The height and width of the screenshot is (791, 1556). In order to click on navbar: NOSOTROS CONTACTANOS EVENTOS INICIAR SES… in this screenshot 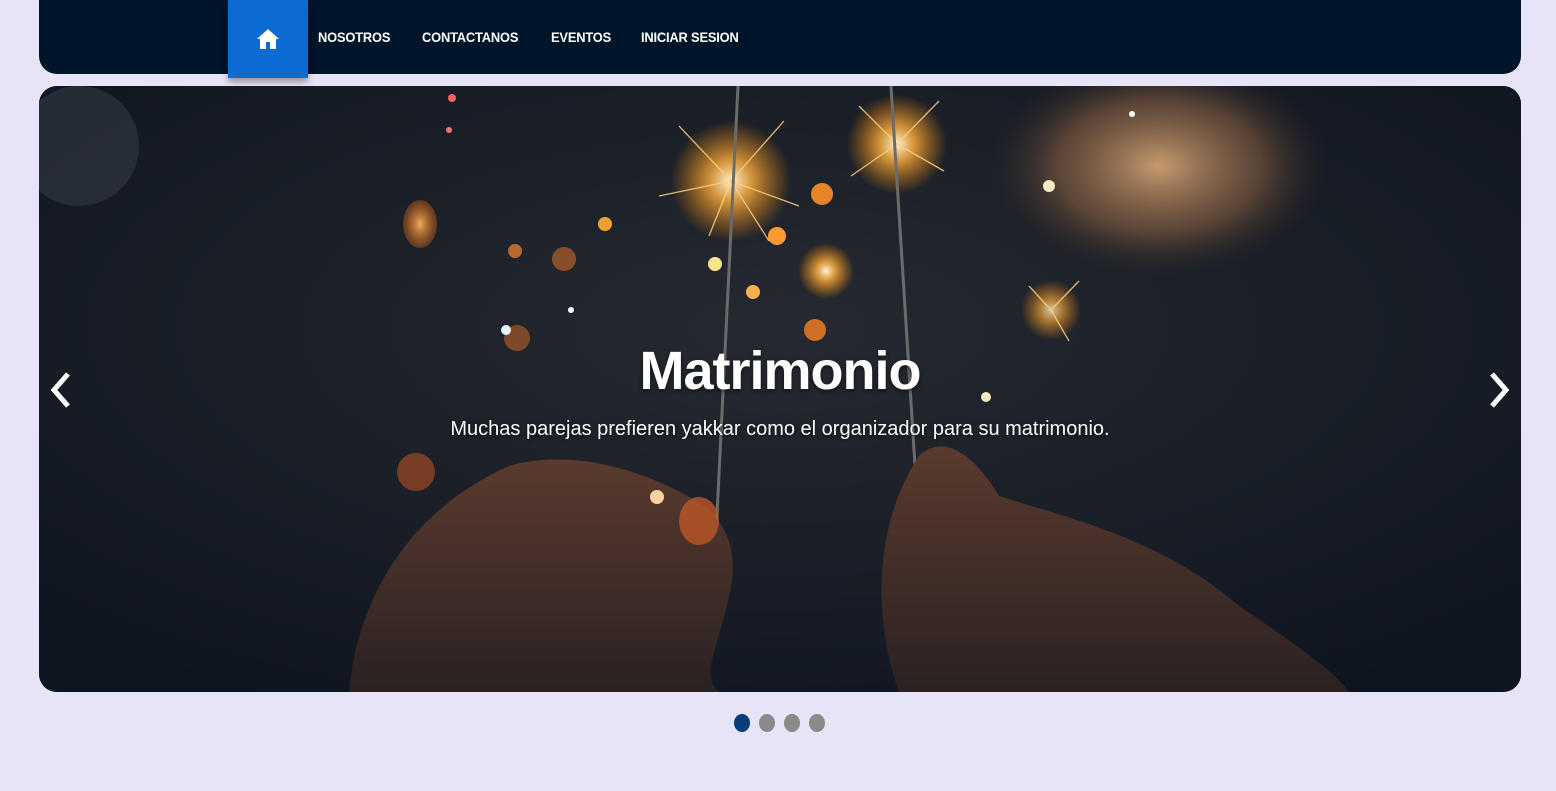, I will do `click(780, 39)`.